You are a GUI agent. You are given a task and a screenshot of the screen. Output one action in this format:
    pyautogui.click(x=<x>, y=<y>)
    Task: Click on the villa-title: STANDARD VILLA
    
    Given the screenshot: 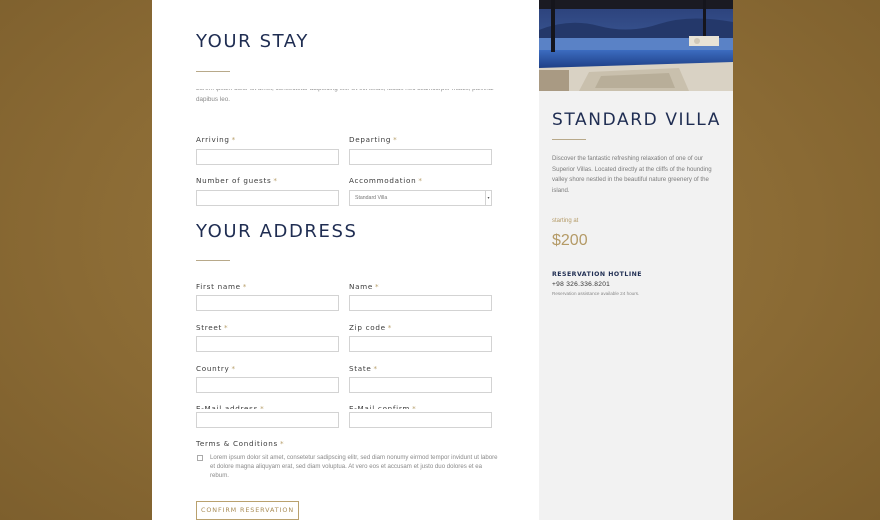 What is the action you would take?
    pyautogui.click(x=636, y=120)
    